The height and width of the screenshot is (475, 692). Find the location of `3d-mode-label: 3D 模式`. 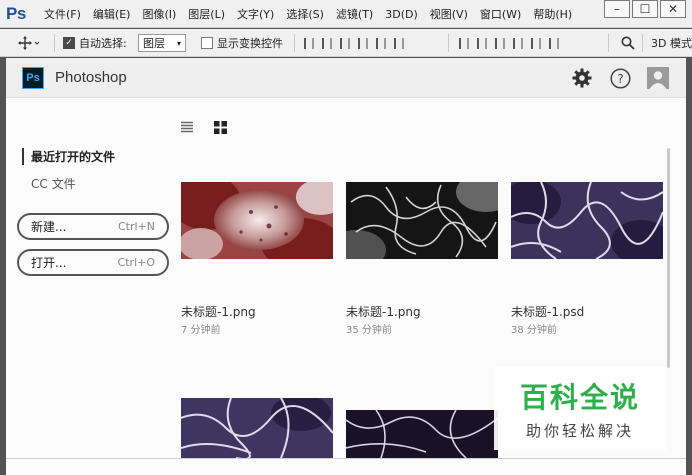

3d-mode-label: 3D 模式 is located at coordinates (671, 43).